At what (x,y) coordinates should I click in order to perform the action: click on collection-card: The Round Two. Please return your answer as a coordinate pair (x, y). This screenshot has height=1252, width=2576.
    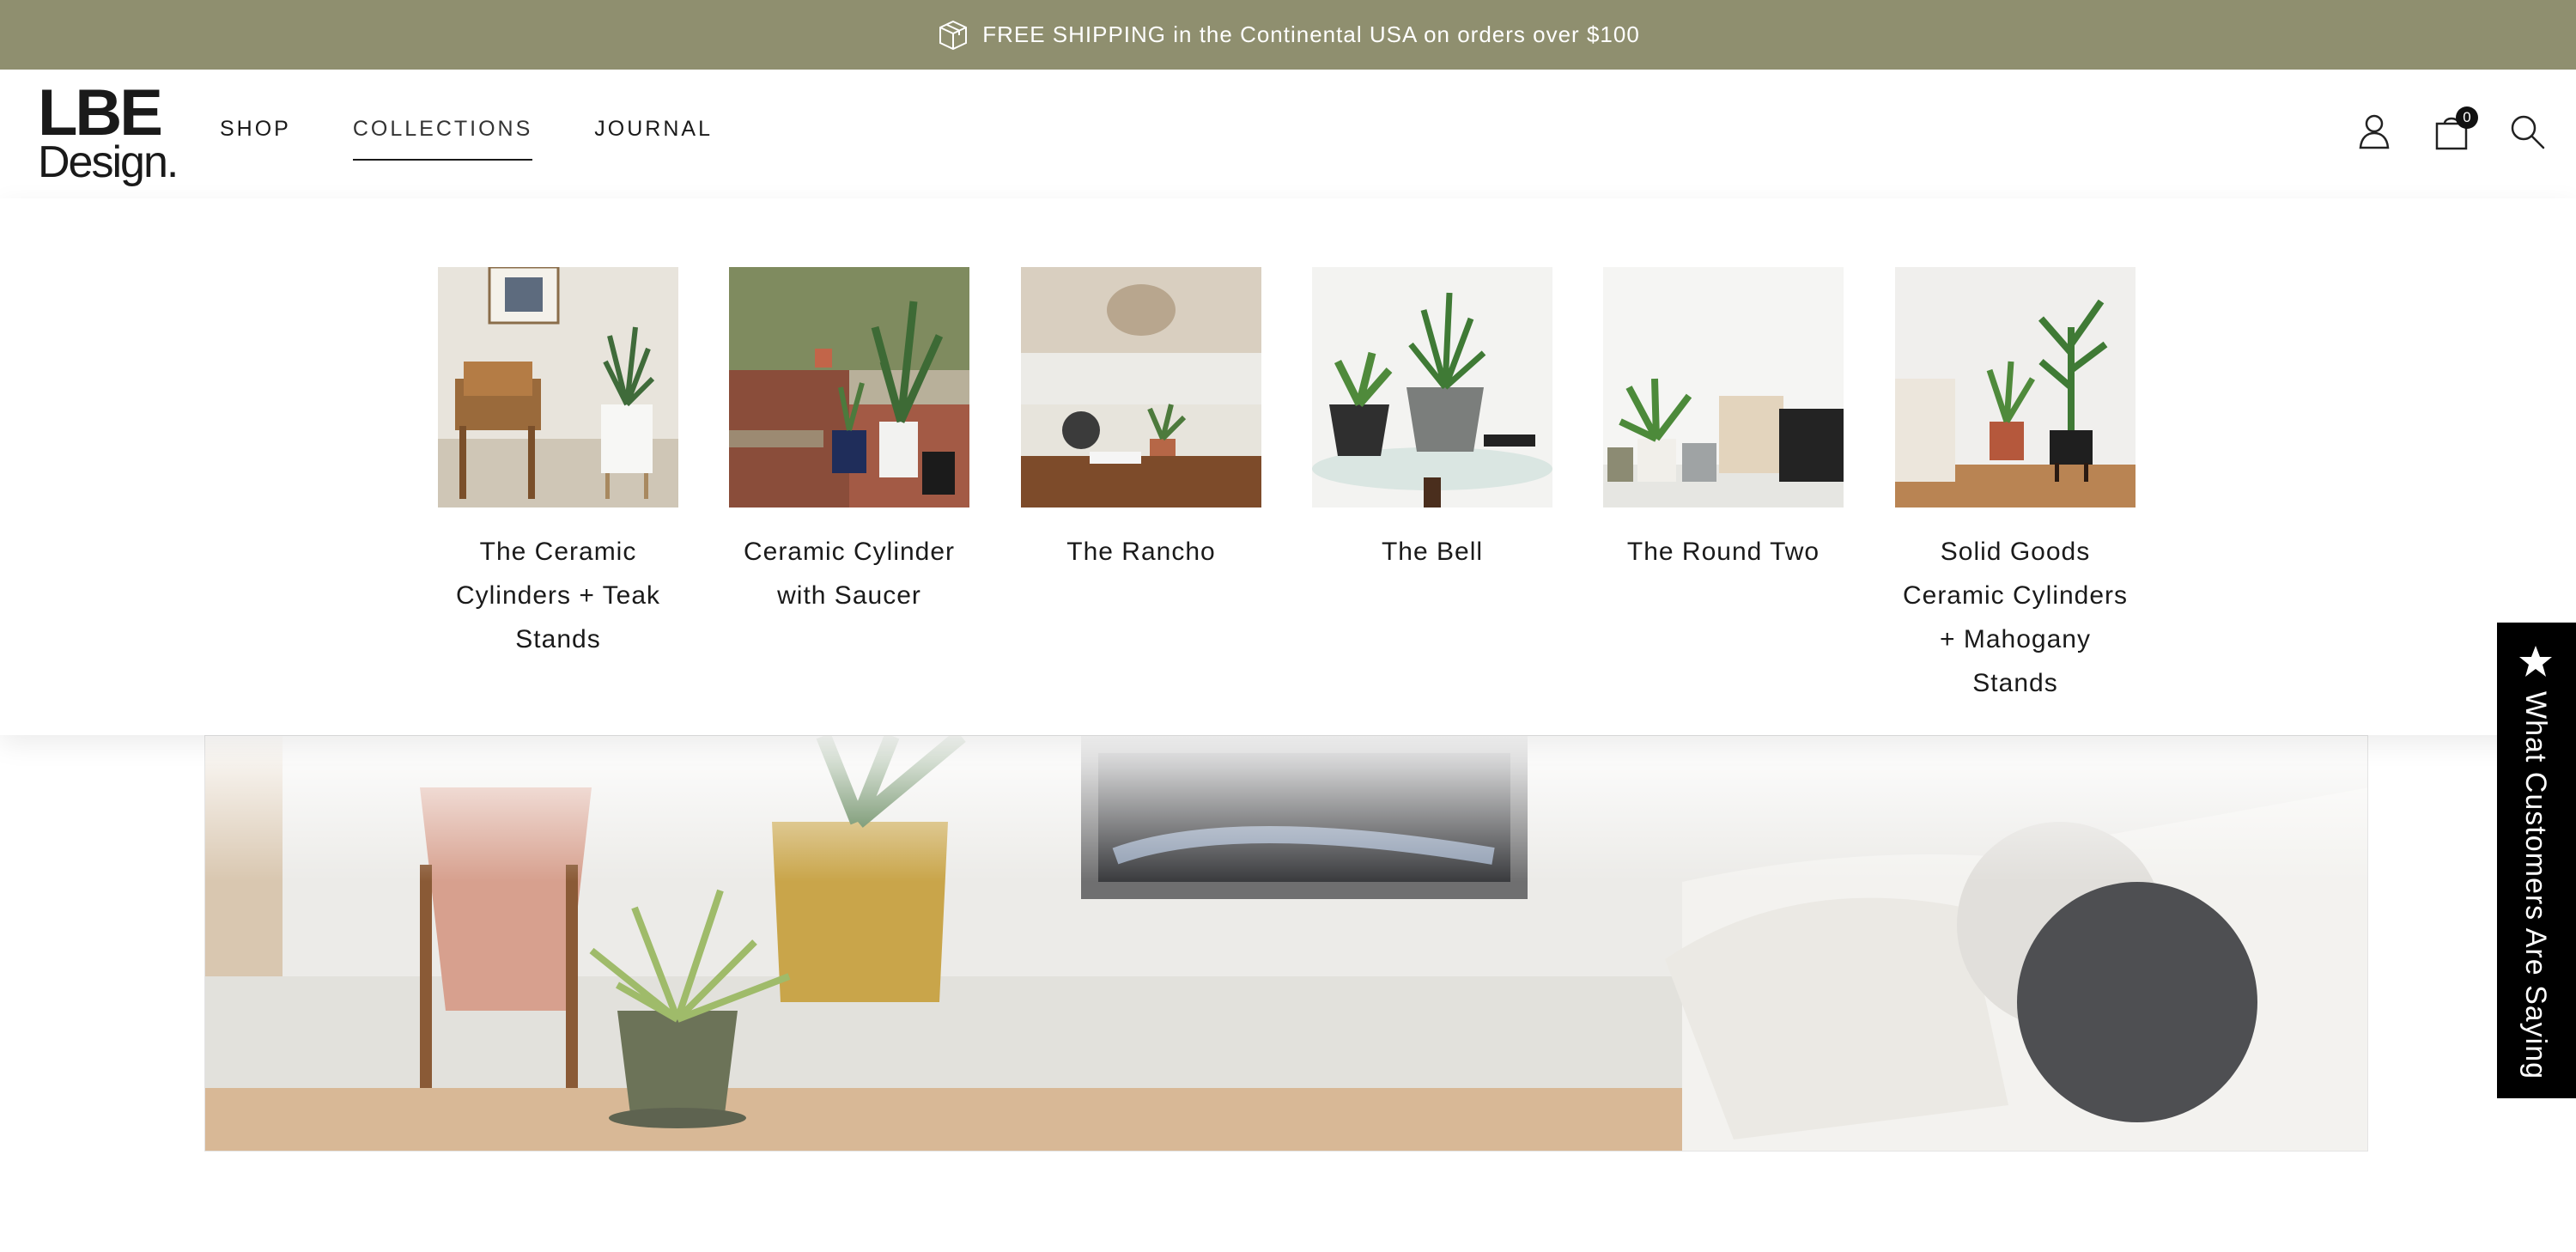
    Looking at the image, I should click on (1723, 420).